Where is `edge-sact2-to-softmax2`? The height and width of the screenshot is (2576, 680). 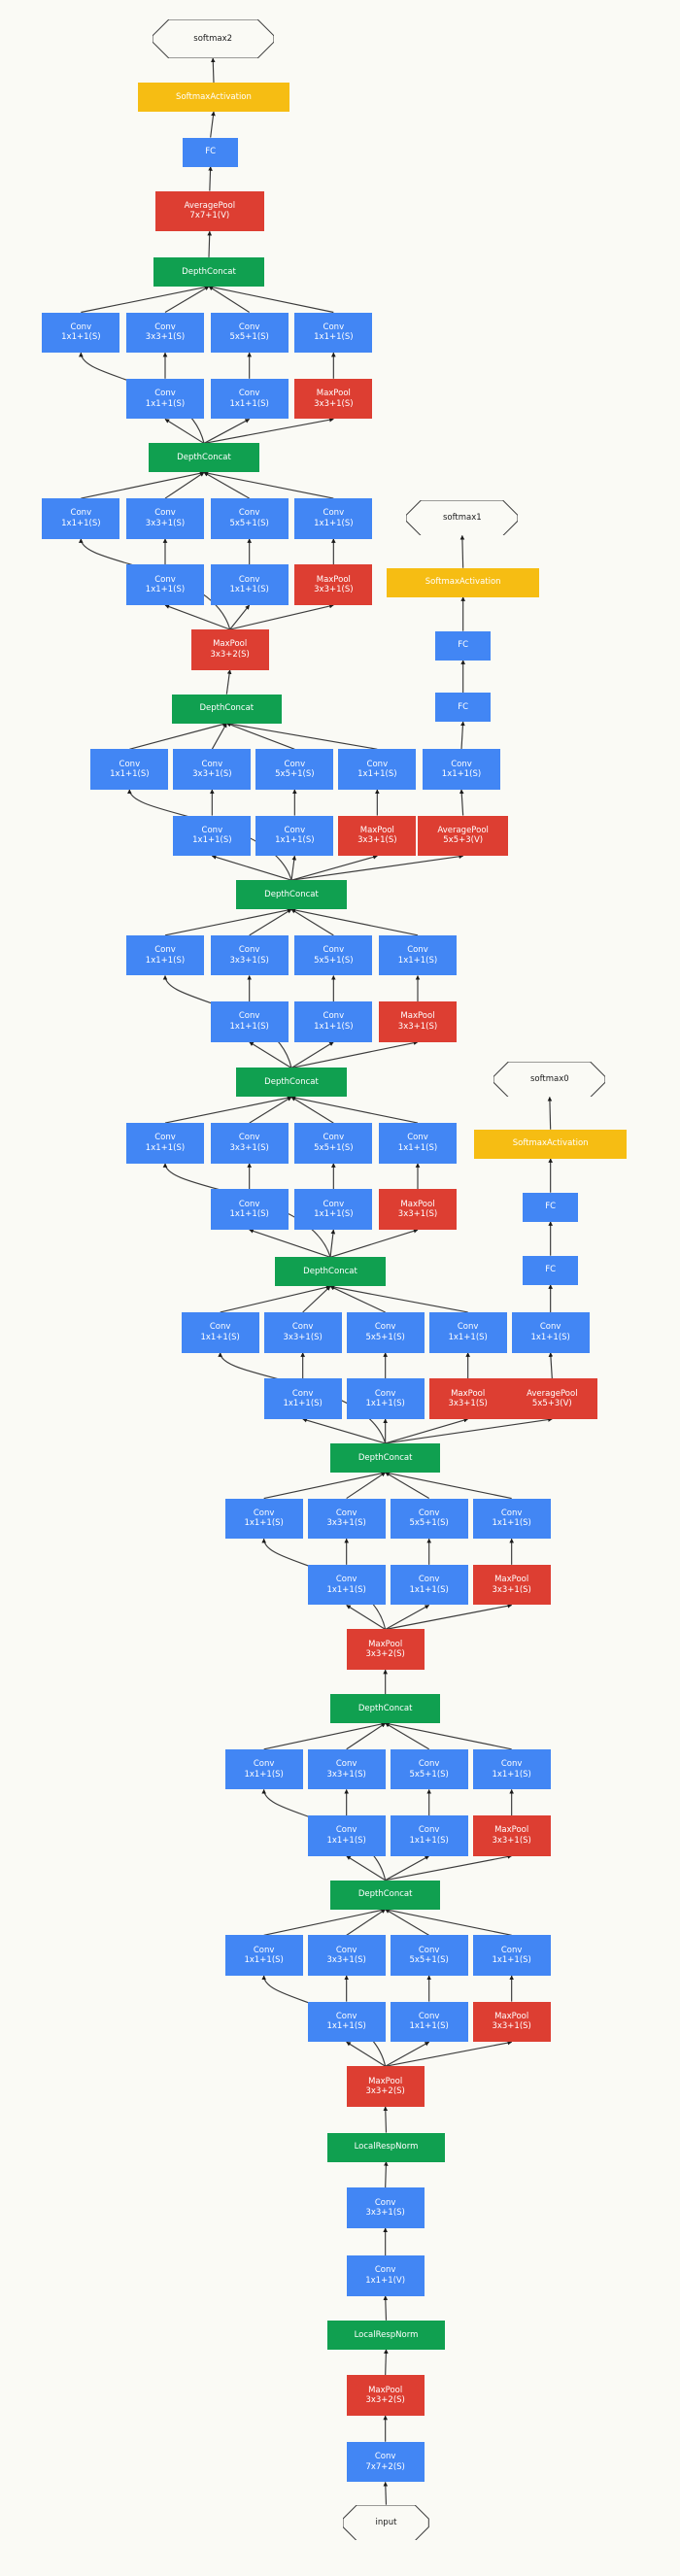 edge-sact2-to-softmax2 is located at coordinates (213, 70).